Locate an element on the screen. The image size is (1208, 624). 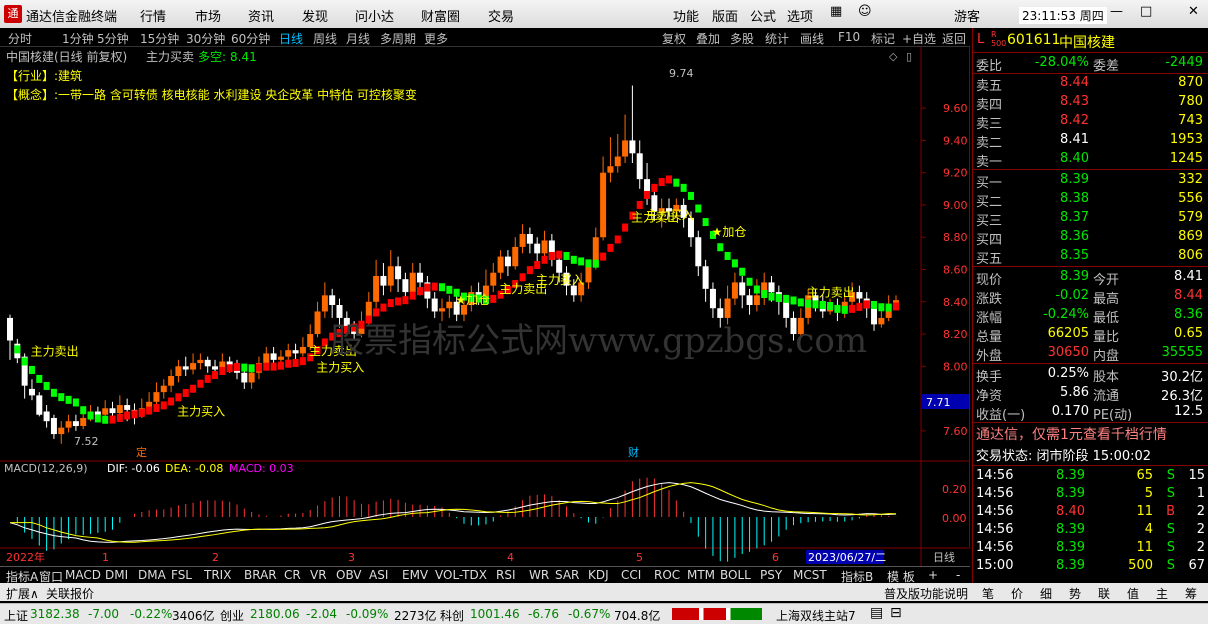
menu-trade: 交易 is located at coordinates (501, 15).